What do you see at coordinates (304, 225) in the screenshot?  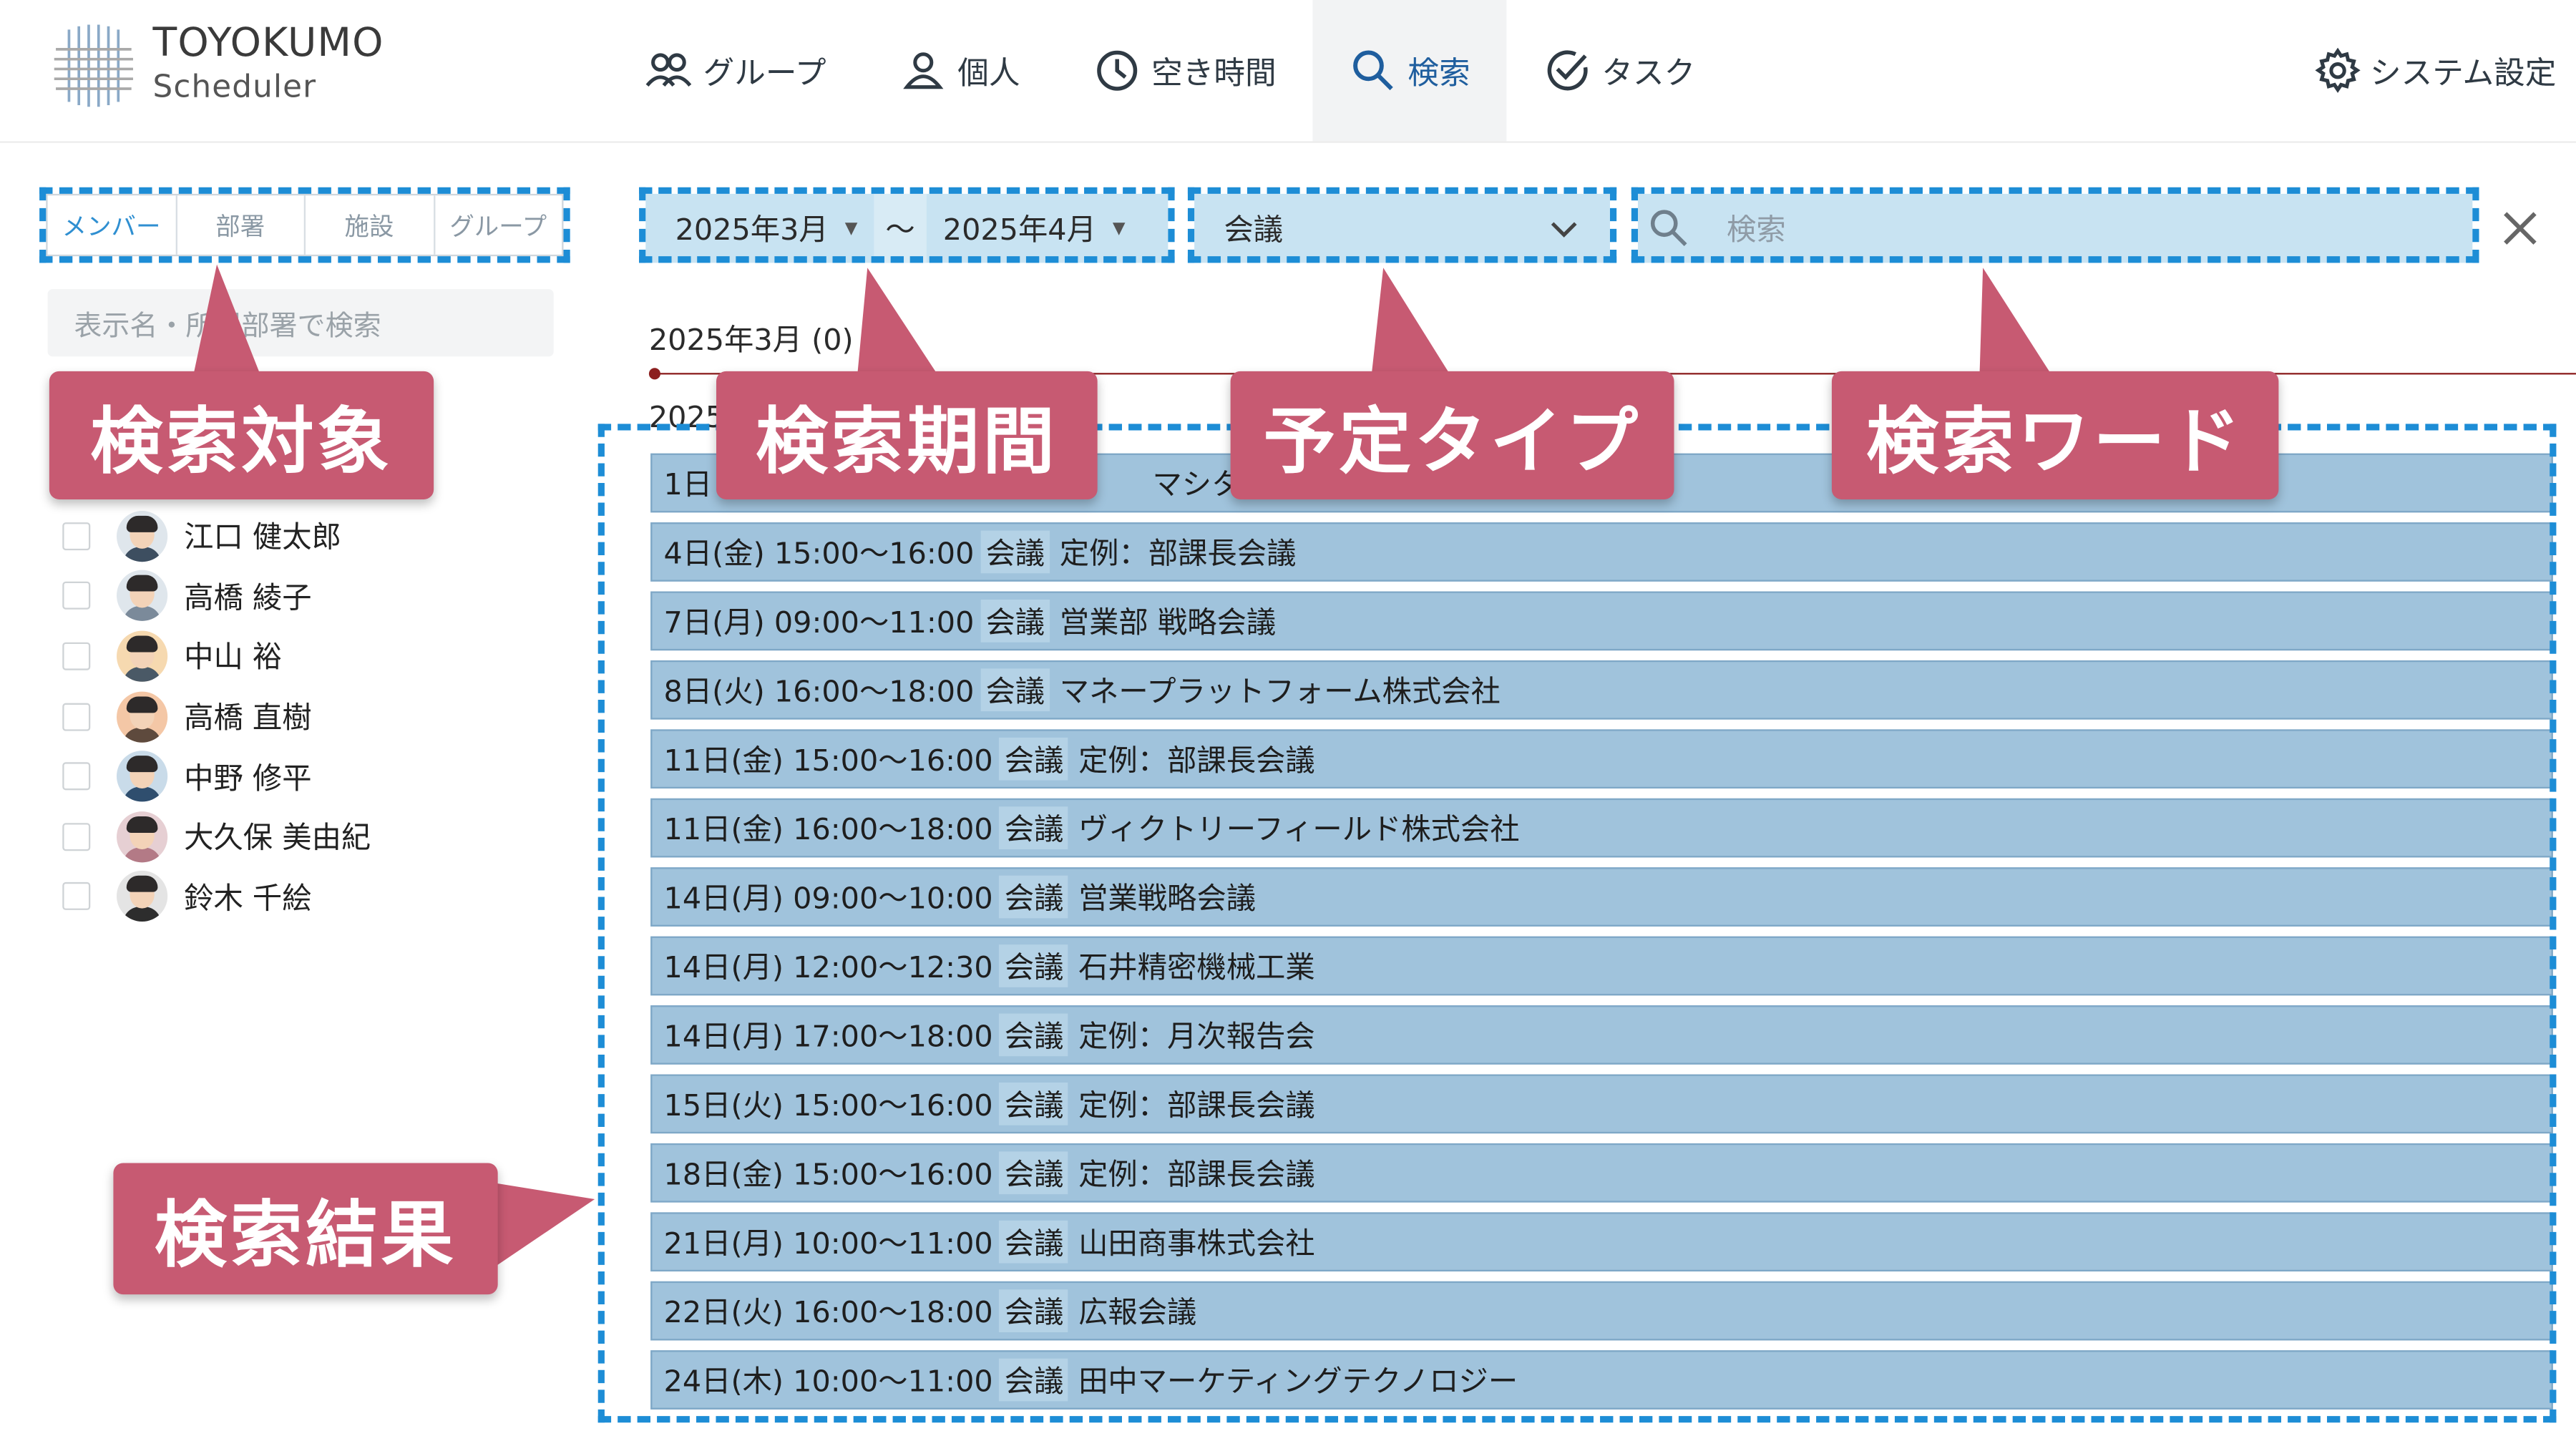 I see `annotation-frame-target` at bounding box center [304, 225].